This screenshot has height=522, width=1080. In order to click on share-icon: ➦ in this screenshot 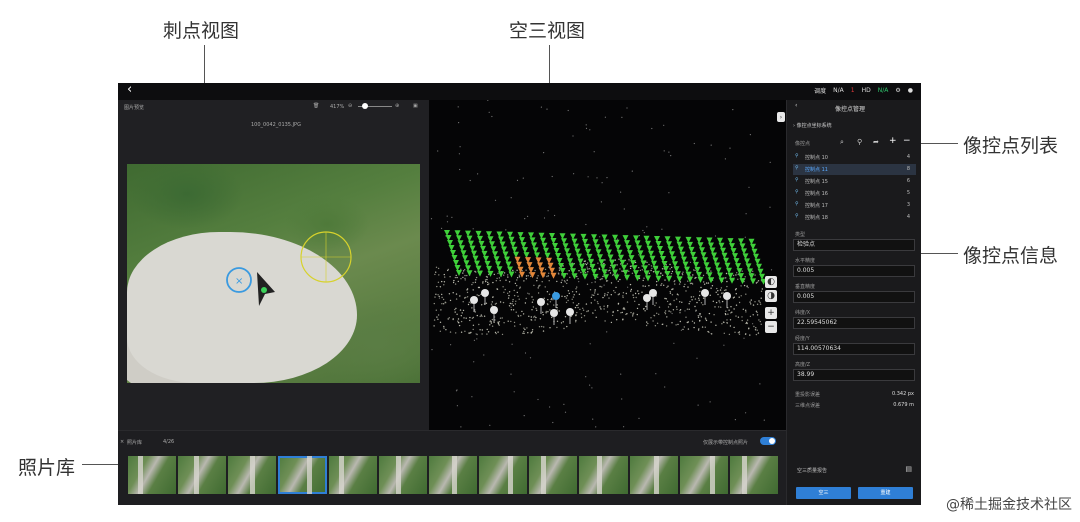, I will do `click(876, 142)`.